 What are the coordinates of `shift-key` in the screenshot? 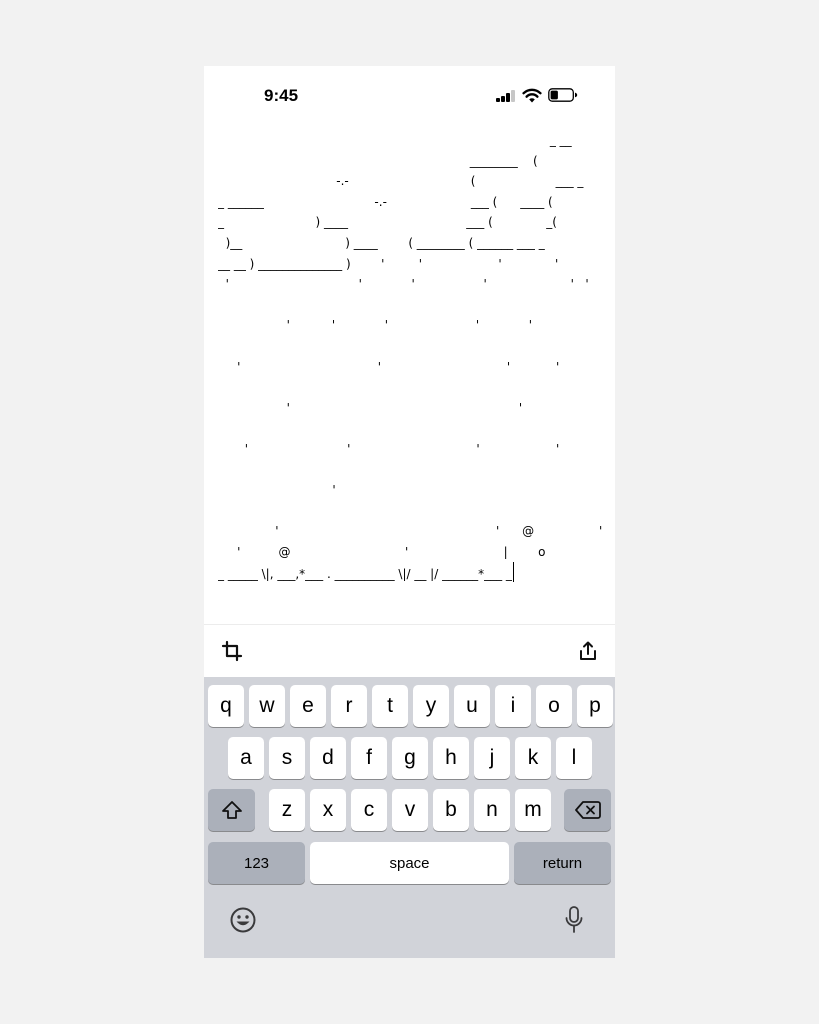 It's located at (231, 810).